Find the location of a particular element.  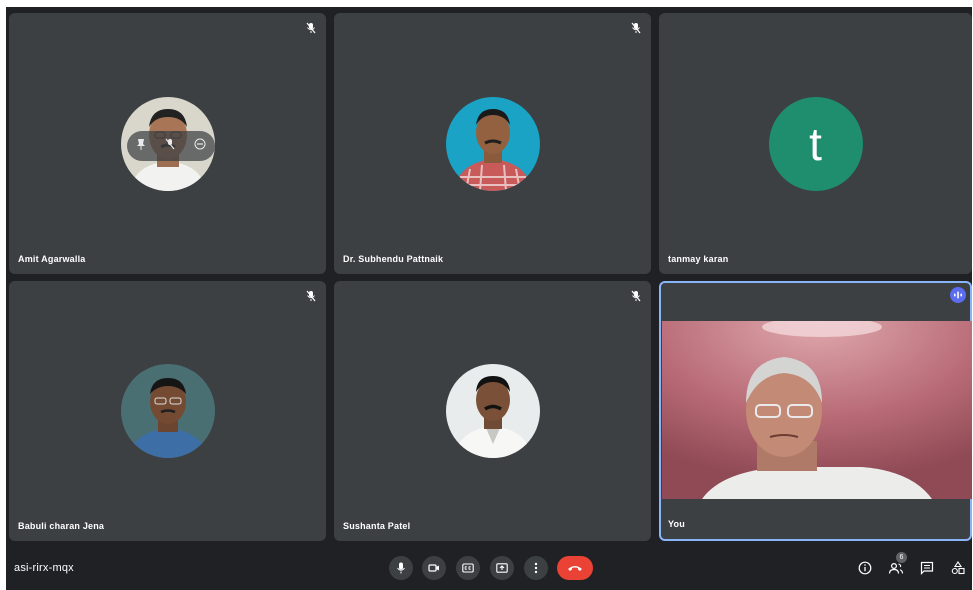

remove-icon is located at coordinates (200, 146).